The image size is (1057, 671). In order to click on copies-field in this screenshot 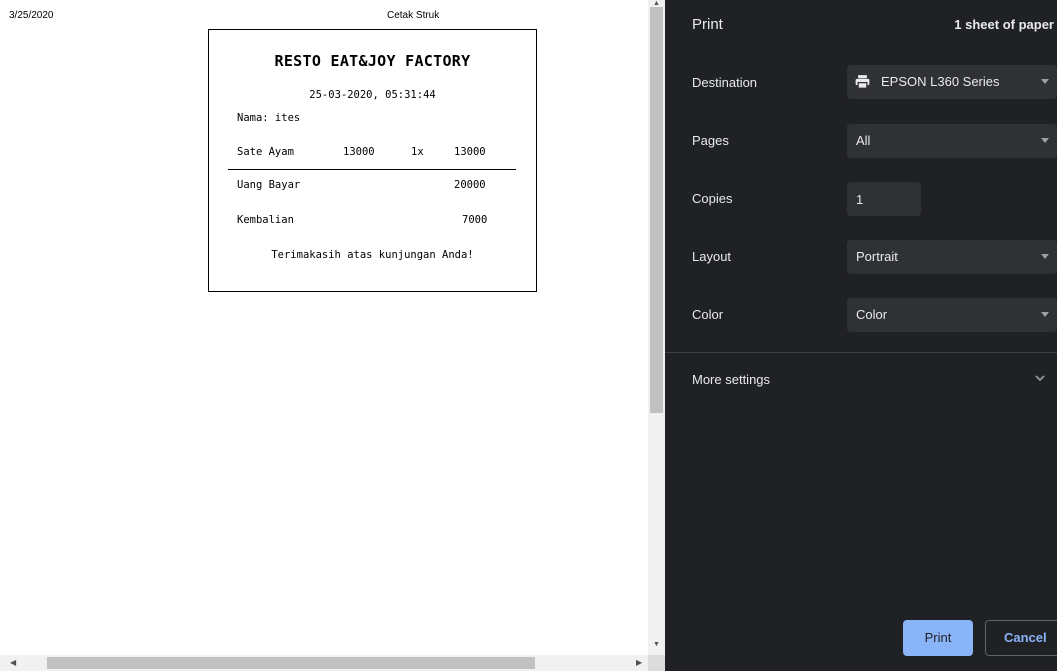, I will do `click(884, 199)`.